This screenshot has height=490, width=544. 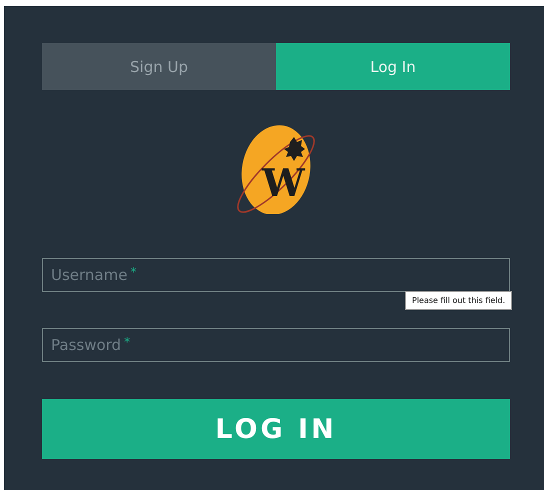 What do you see at coordinates (159, 66) in the screenshot?
I see `tab: Sign Up` at bounding box center [159, 66].